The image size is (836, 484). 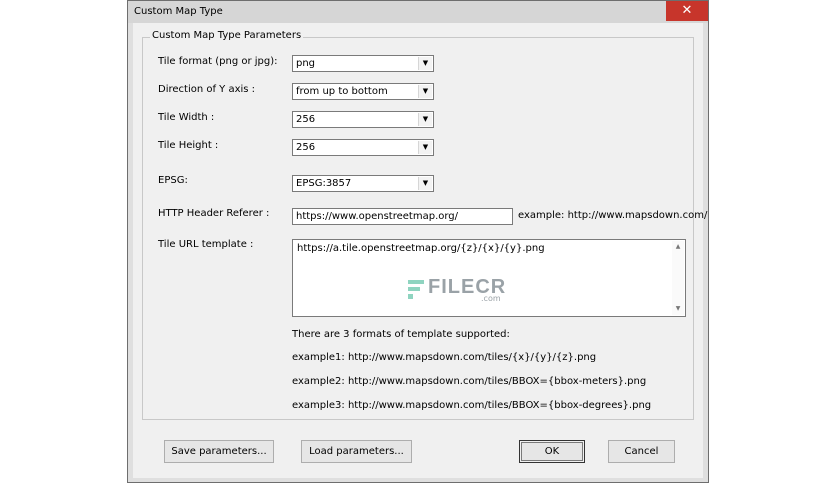 What do you see at coordinates (641, 451) in the screenshot?
I see `cancel-button: Cancel` at bounding box center [641, 451].